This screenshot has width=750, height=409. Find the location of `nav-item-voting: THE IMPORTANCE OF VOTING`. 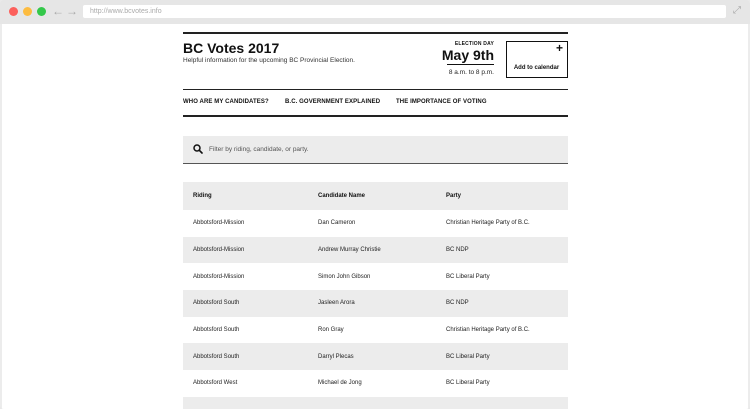

nav-item-voting: THE IMPORTANCE OF VOTING is located at coordinates (441, 102).